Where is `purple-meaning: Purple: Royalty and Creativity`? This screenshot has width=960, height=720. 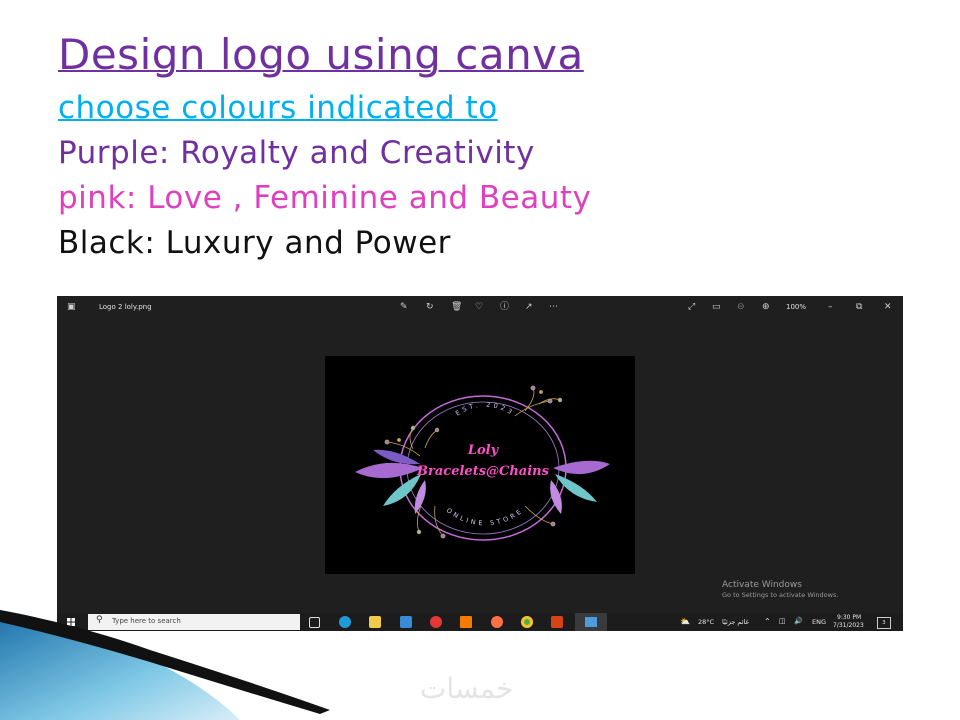
purple-meaning: Purple: Royalty and Creativity is located at coordinates (296, 153).